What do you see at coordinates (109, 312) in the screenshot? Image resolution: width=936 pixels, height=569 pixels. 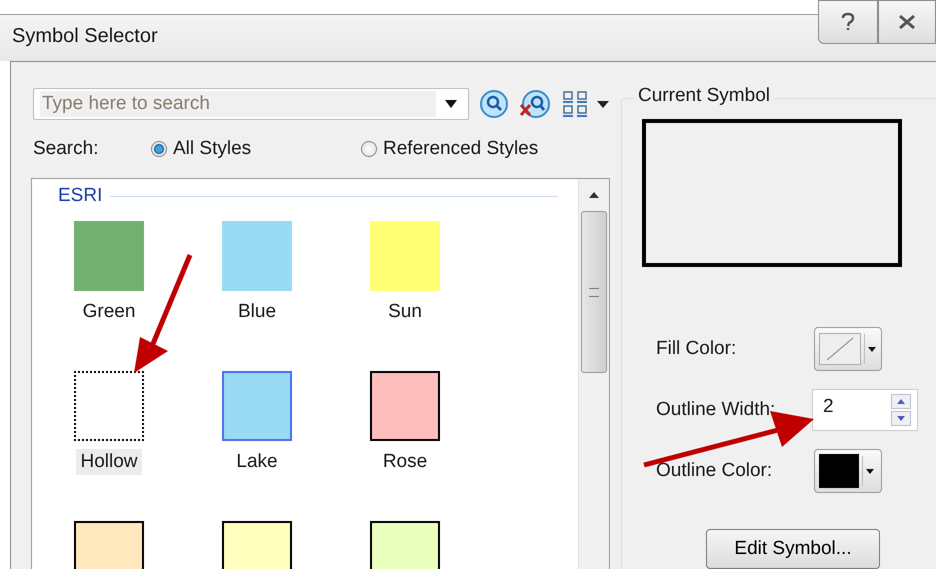 I see `symbol-label: Green` at bounding box center [109, 312].